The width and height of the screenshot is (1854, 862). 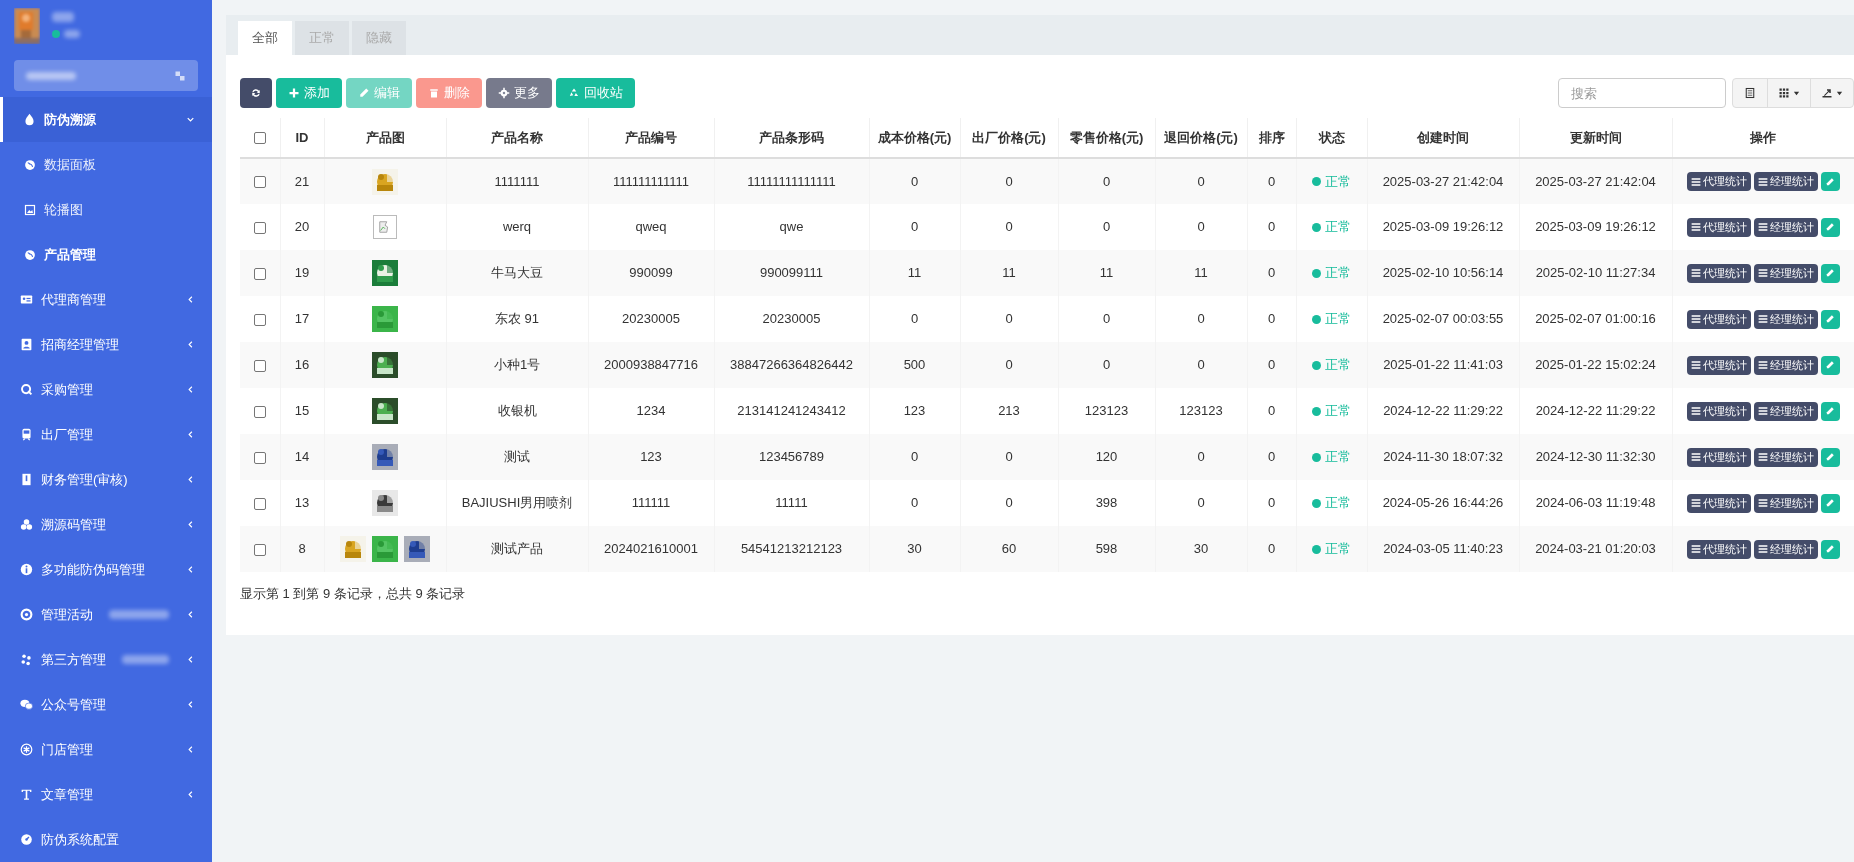 What do you see at coordinates (106, 389) in the screenshot?
I see `menu-item: 采购管理` at bounding box center [106, 389].